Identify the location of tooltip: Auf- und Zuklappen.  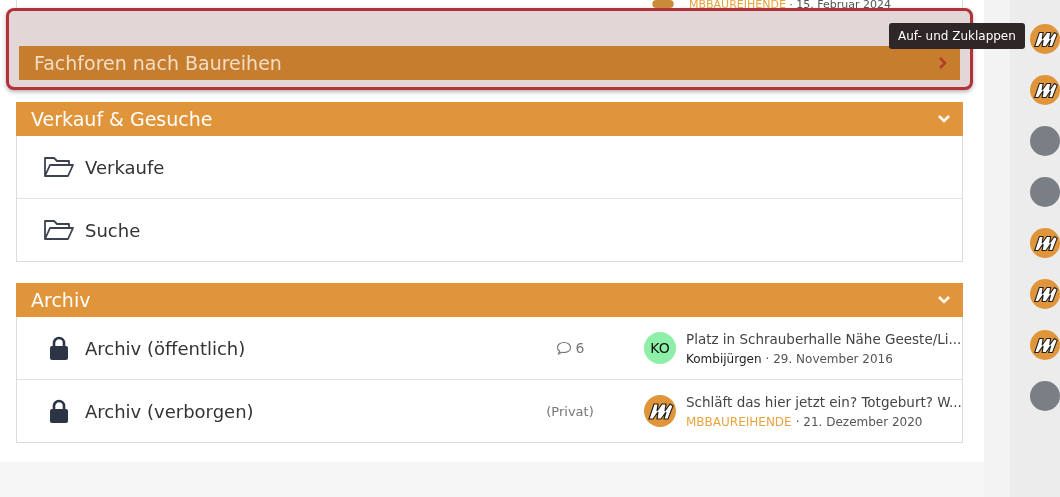
(957, 36).